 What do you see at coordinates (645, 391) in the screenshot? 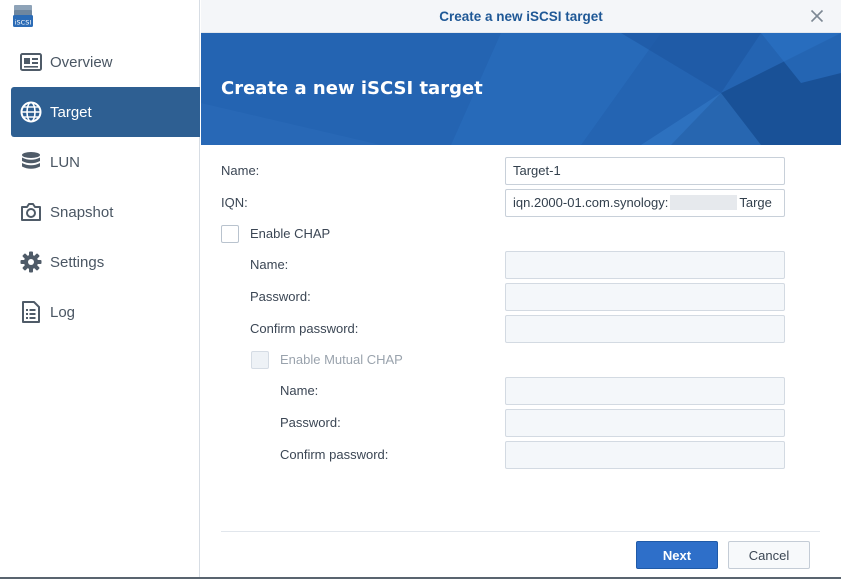
I see `mutual-name-input` at bounding box center [645, 391].